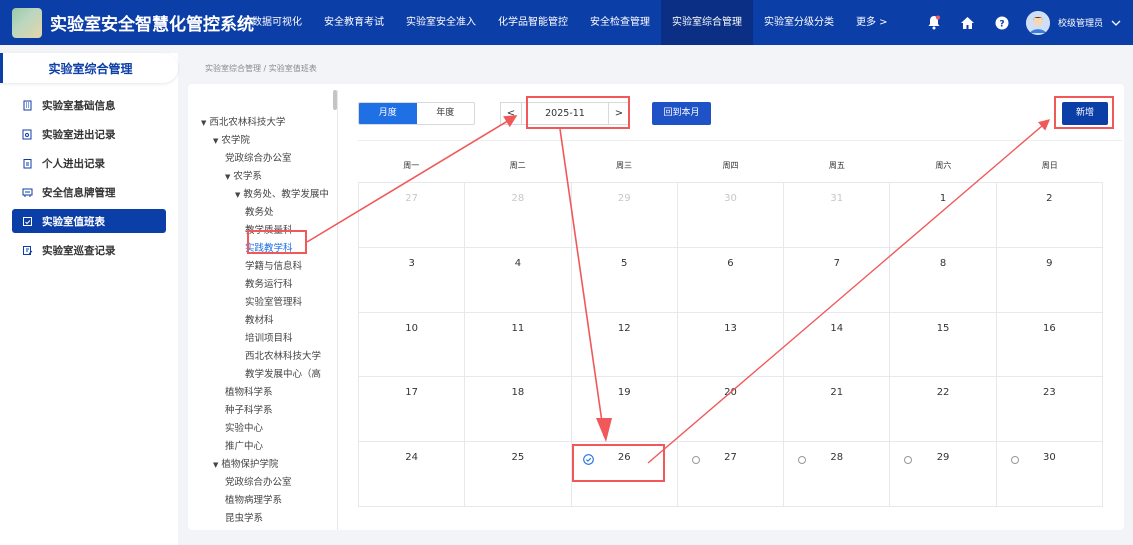  Describe the element at coordinates (89, 105) in the screenshot. I see `sidebar-item: 实验室基础信息` at that location.